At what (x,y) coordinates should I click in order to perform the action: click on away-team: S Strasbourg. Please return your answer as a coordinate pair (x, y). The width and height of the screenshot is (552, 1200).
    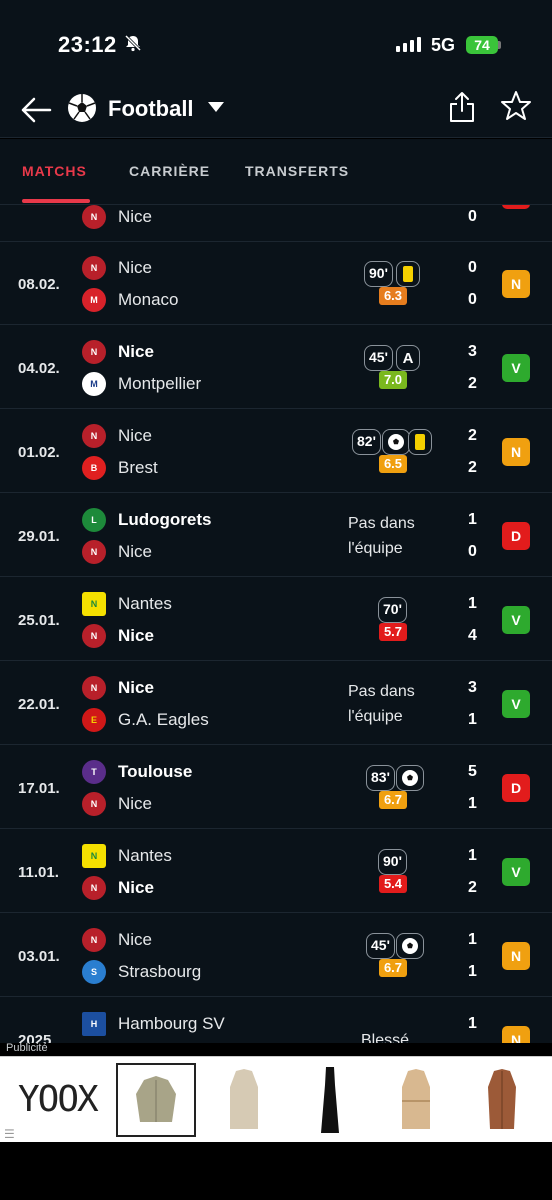
    Looking at the image, I should click on (141, 972).